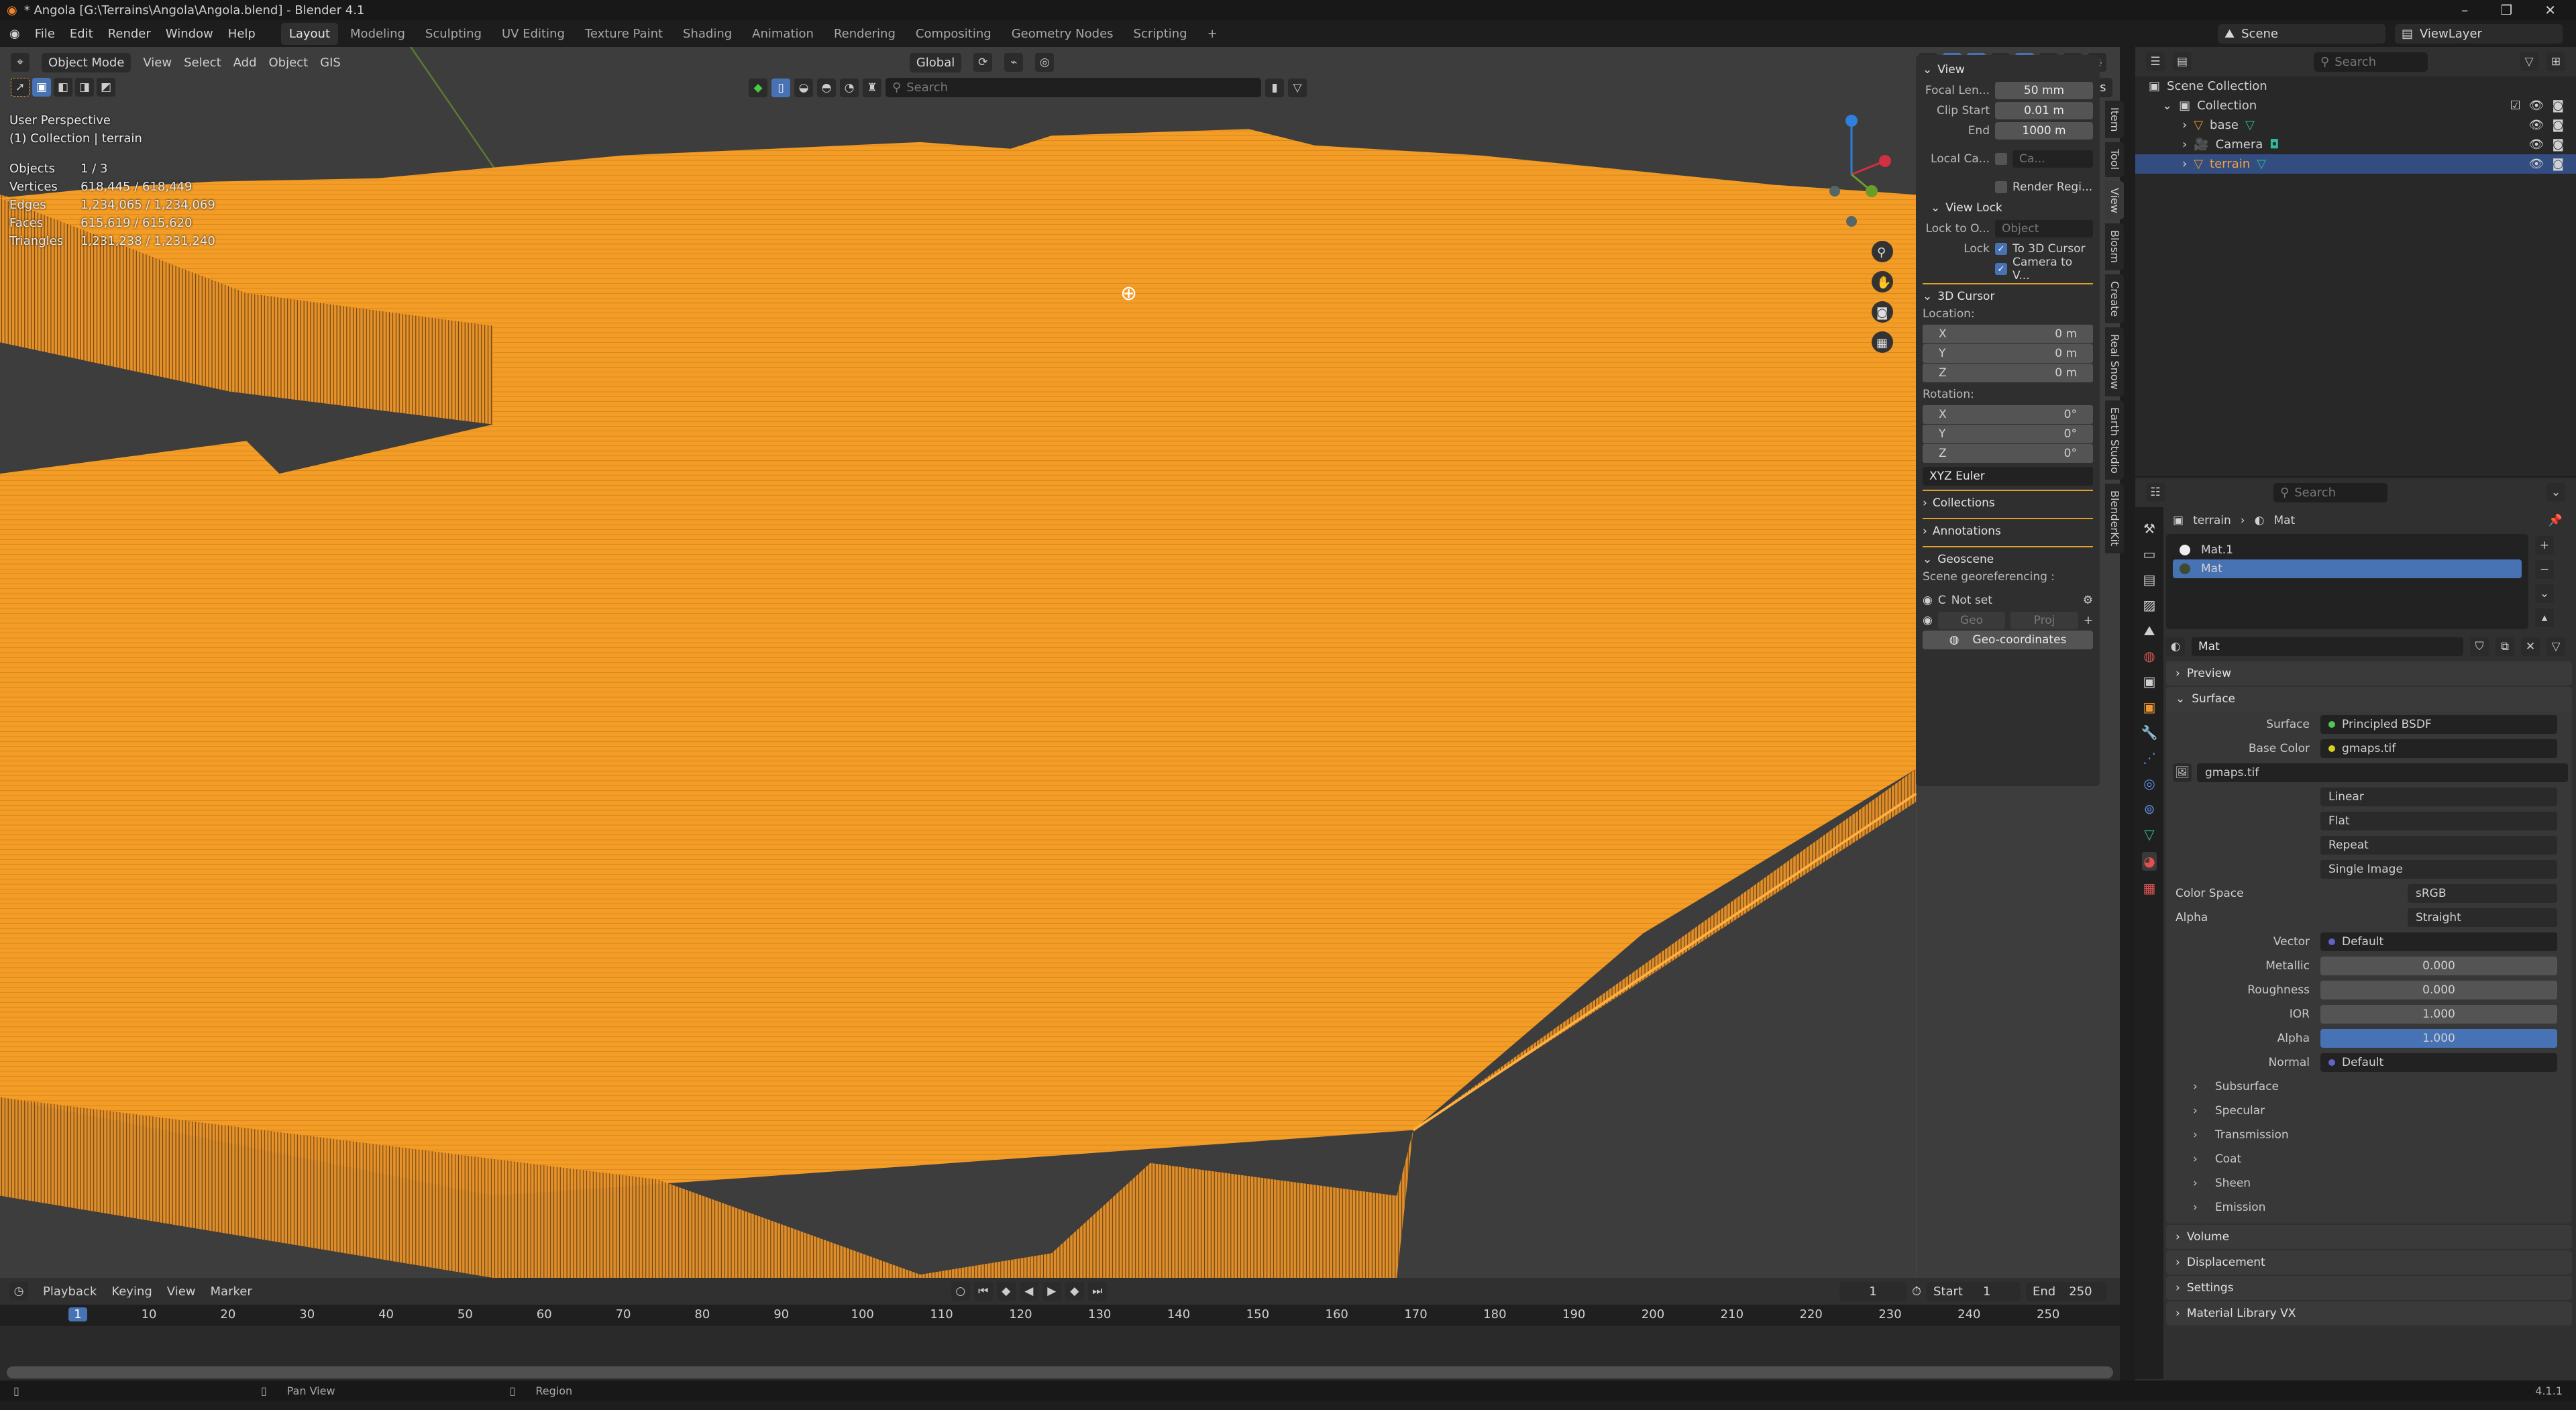  I want to click on base-color-field: gmaps.tif, so click(2438, 748).